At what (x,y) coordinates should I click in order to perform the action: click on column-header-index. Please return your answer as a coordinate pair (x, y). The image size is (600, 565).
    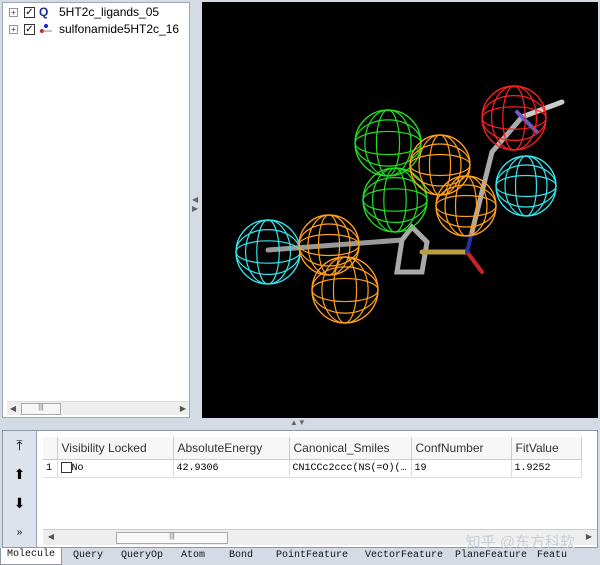
    Looking at the image, I should click on (50, 448).